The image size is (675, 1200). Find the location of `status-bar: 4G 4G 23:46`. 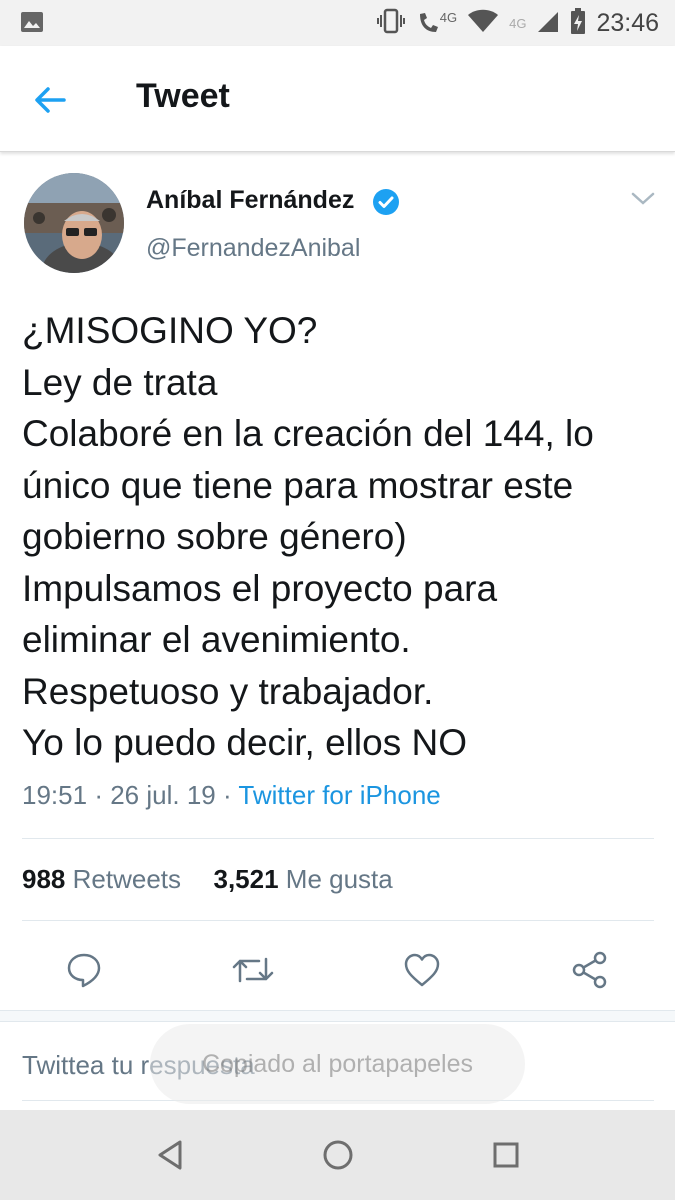

status-bar: 4G 4G 23:46 is located at coordinates (337, 23).